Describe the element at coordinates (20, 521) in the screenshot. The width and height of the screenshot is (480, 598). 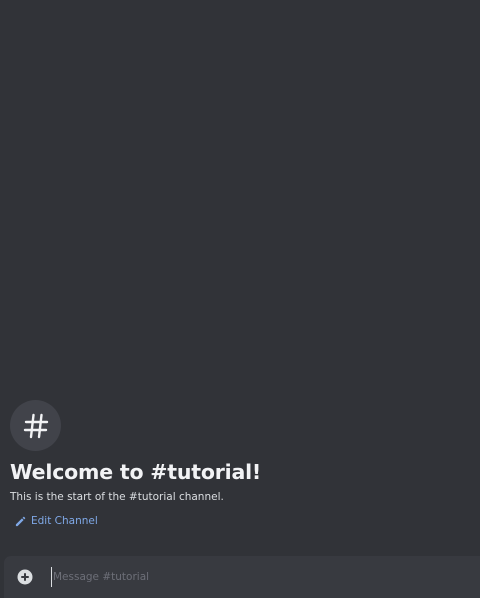
I see `pencil-icon` at that location.